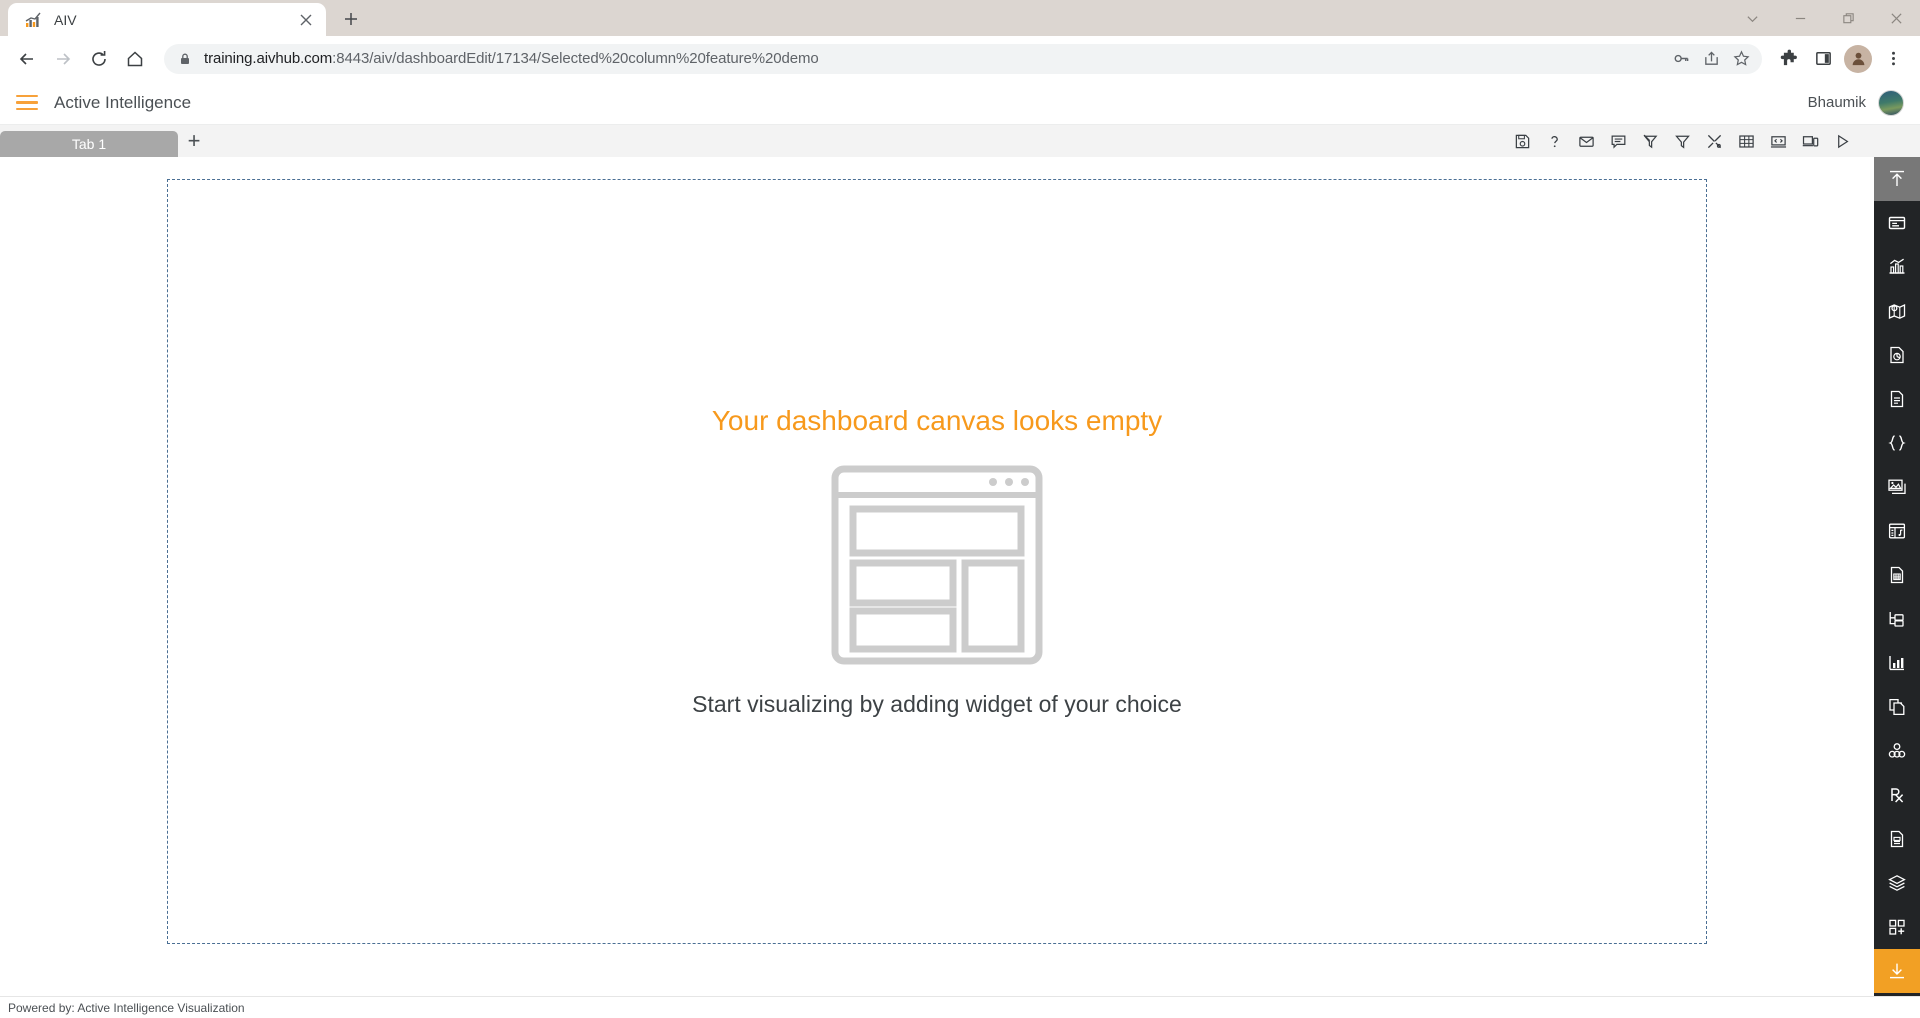  I want to click on filter-icon, so click(1682, 141).